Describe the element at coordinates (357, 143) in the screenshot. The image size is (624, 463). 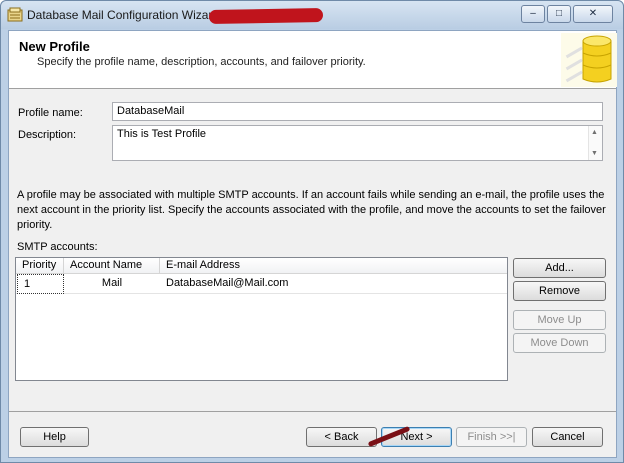
I see `description-input: This is Test Profile ▲ ▼` at that location.